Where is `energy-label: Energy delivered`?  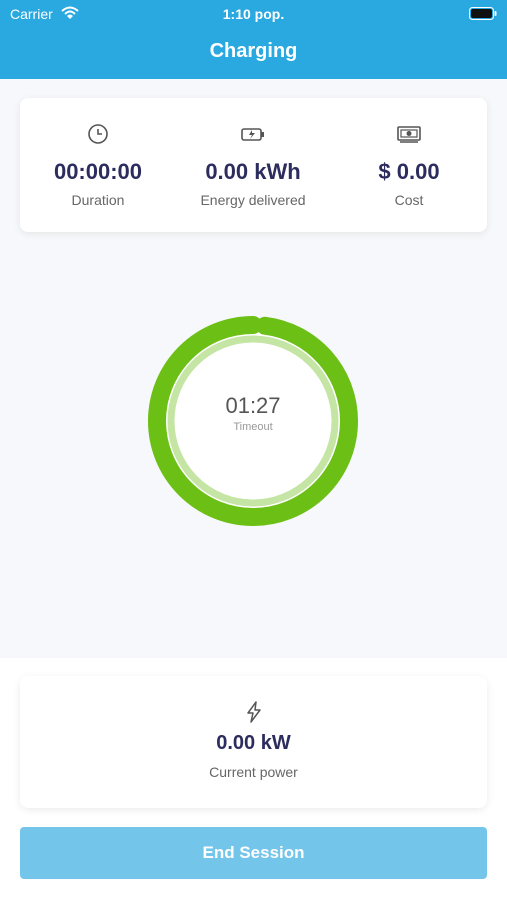 energy-label: Energy delivered is located at coordinates (253, 200).